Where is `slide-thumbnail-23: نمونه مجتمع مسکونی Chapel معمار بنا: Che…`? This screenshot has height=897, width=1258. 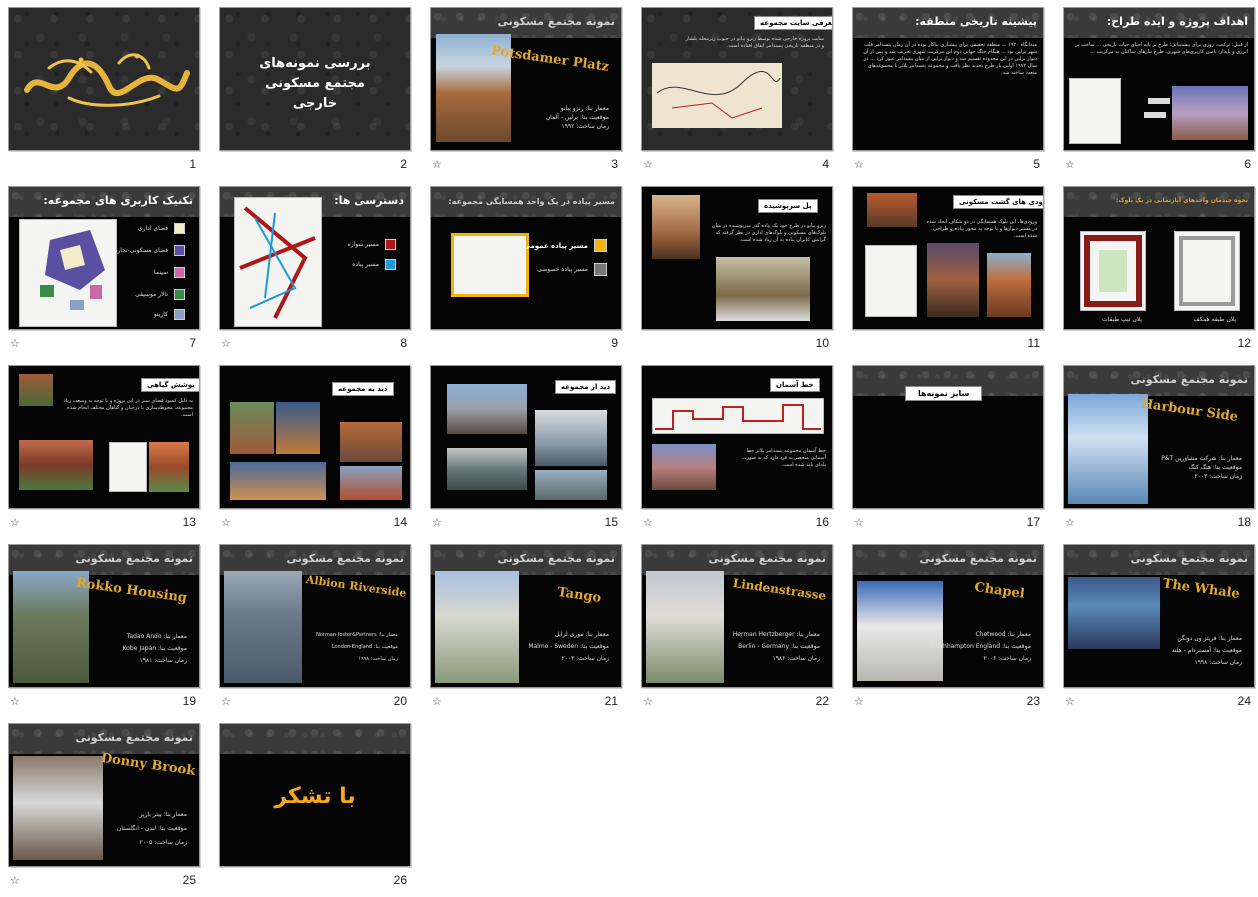
slide-thumbnail-23: نمونه مجتمع مسکونی Chapel معمار بنا: Che… is located at coordinates (952, 630).